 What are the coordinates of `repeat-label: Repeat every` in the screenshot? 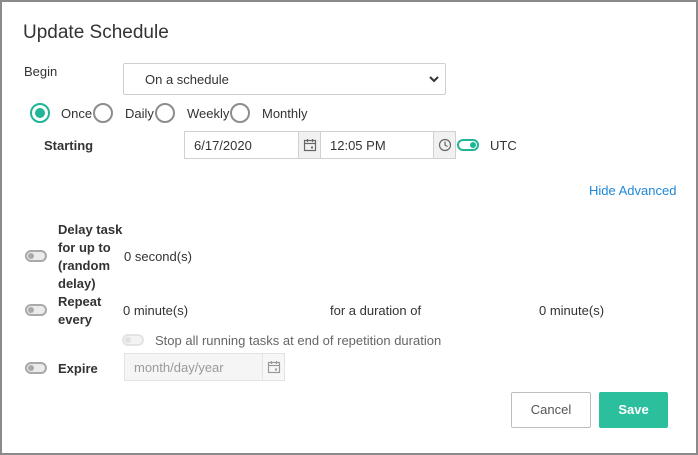 It's located at (79, 311).